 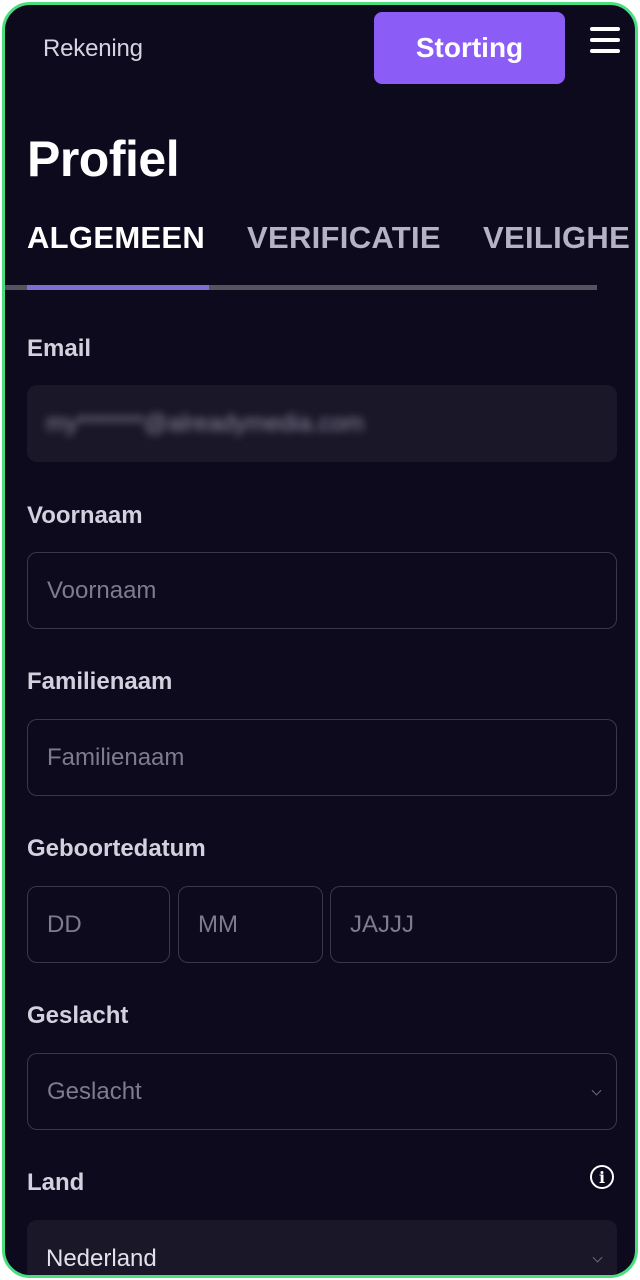 I want to click on tab-verification: VERIFICATIE, so click(x=344, y=238).